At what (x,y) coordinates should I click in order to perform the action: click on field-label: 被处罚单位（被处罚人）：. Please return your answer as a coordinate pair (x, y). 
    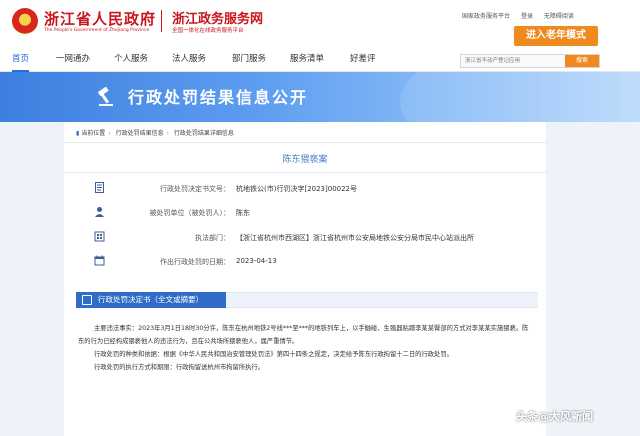
    Looking at the image, I should click on (190, 213).